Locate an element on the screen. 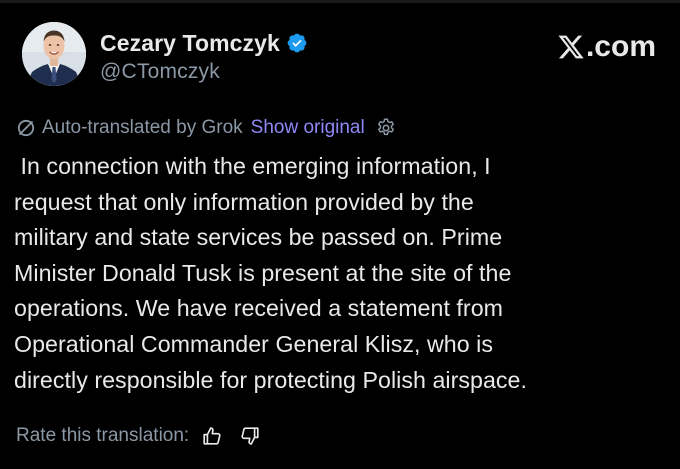 This screenshot has height=469, width=680. name-row: Cezary Tomczyk is located at coordinates (204, 43).